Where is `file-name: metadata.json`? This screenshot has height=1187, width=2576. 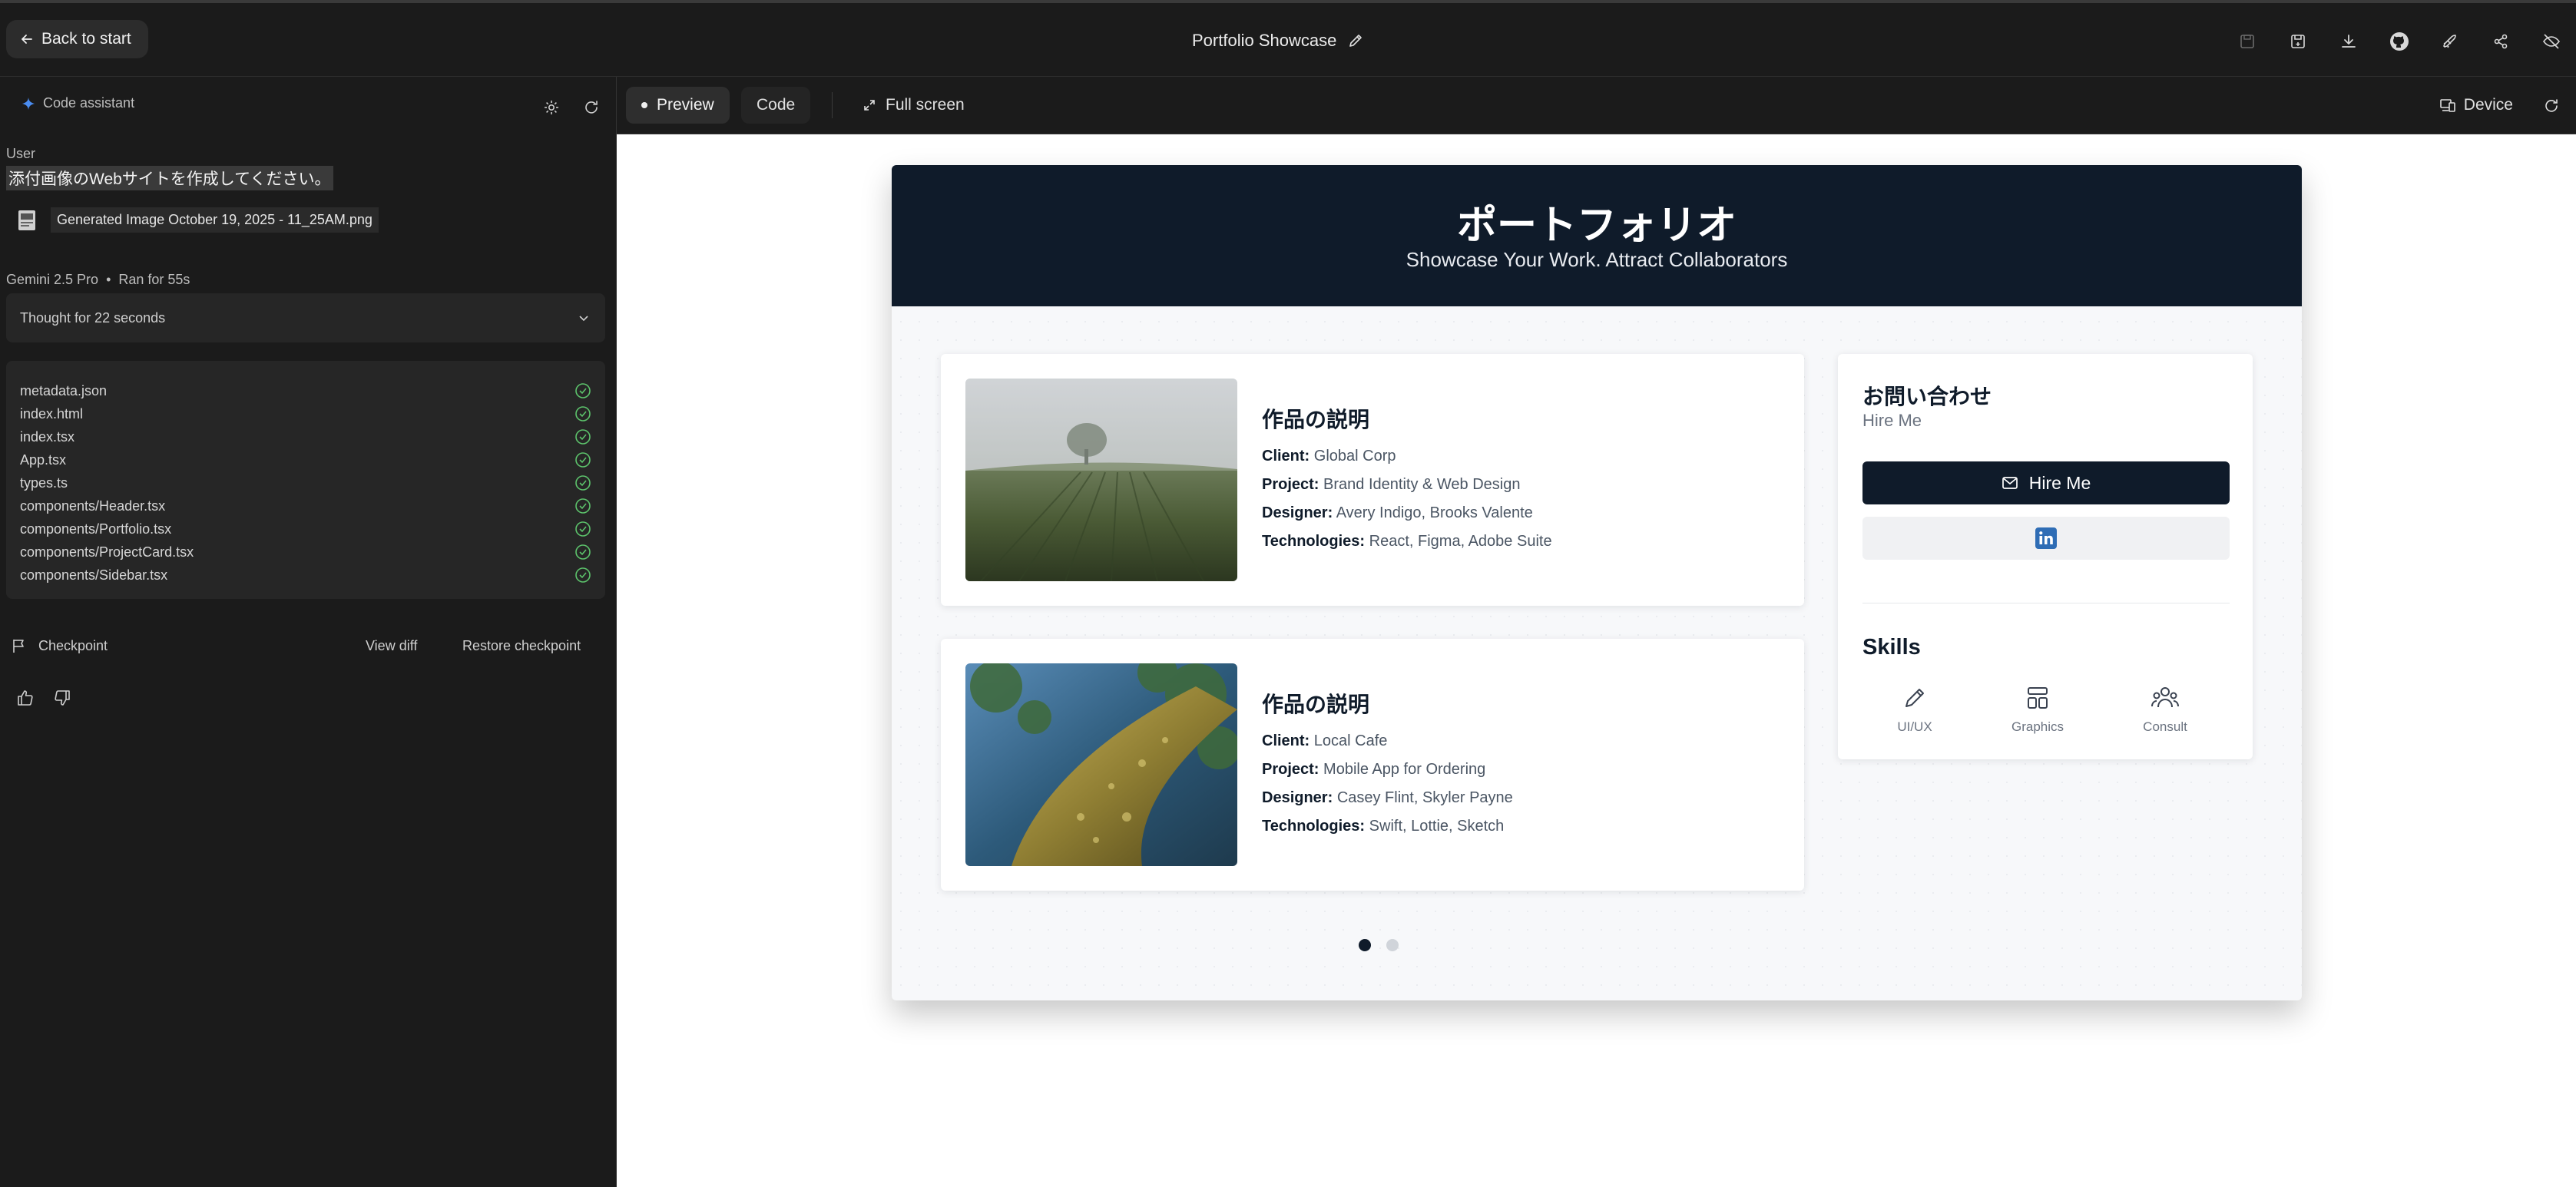
file-name: metadata.json is located at coordinates (64, 390).